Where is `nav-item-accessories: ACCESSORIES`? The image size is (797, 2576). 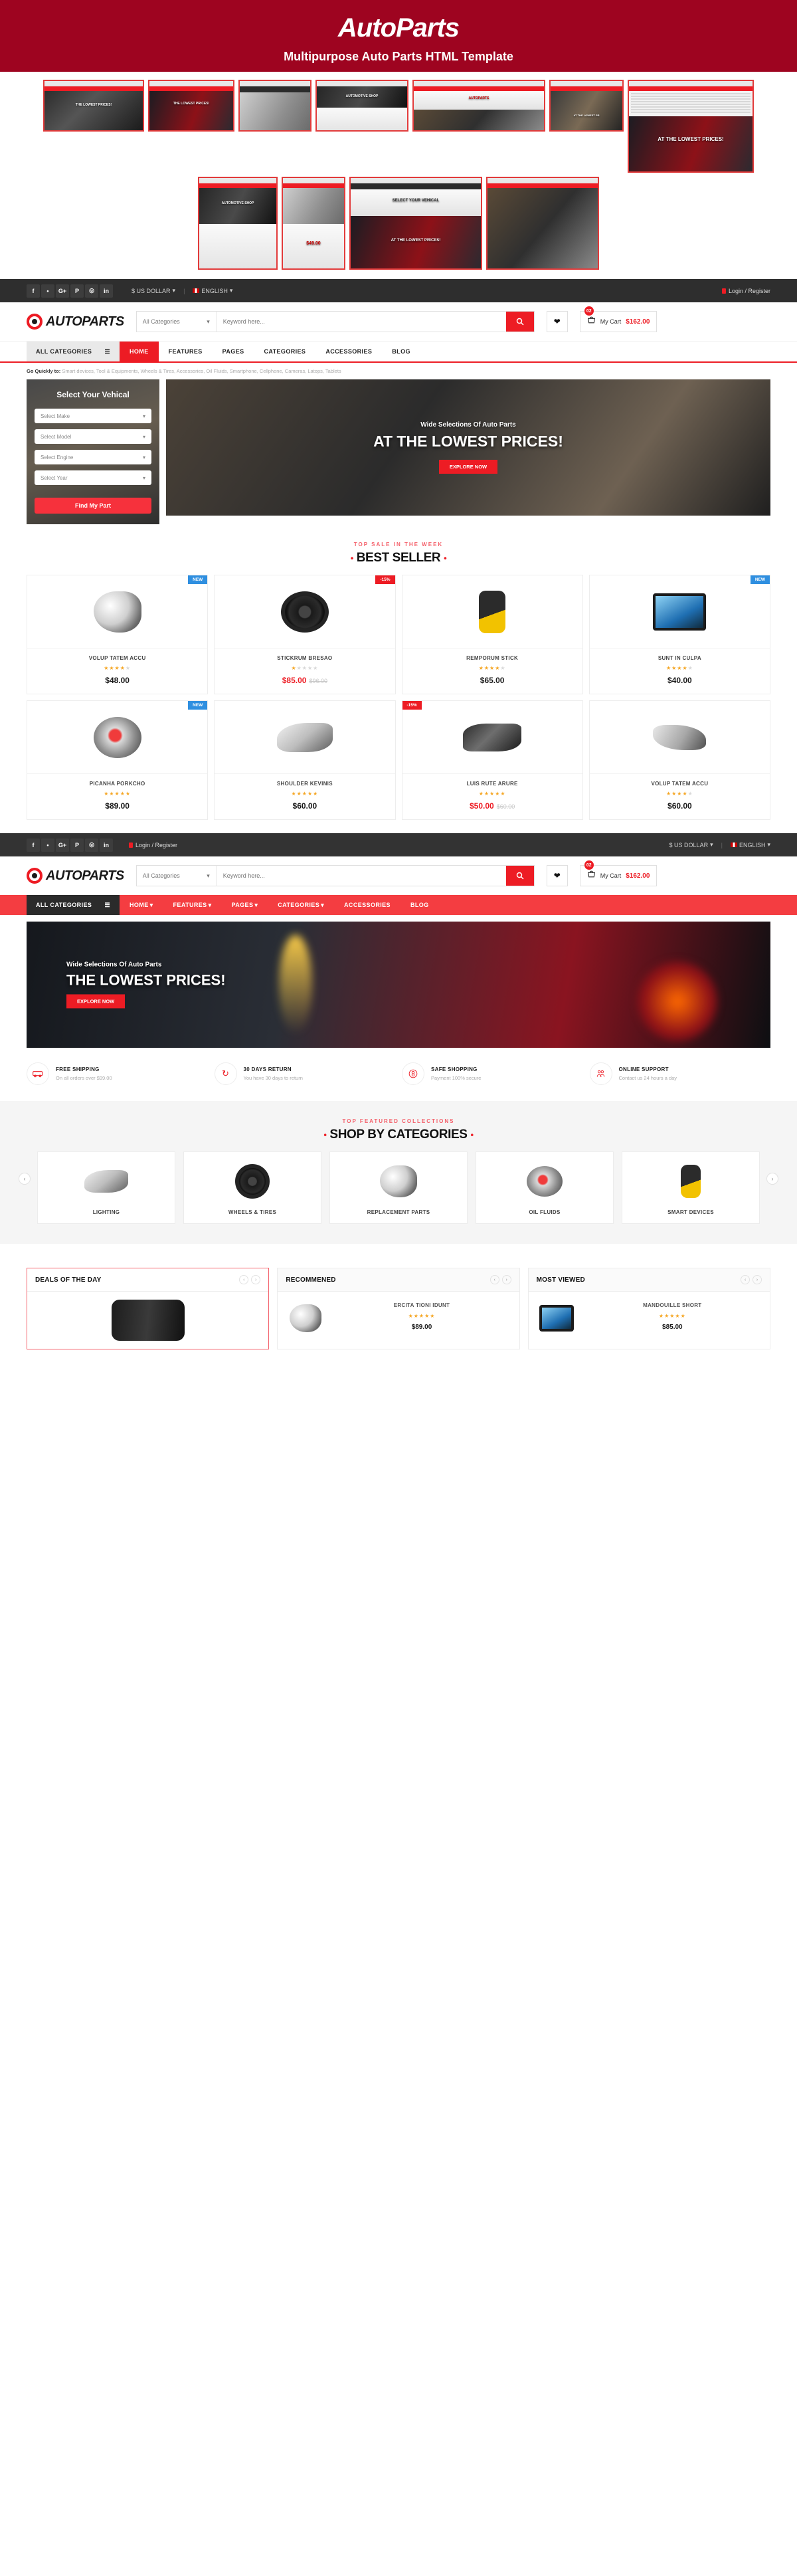
nav-item-accessories: ACCESSORIES is located at coordinates (348, 352).